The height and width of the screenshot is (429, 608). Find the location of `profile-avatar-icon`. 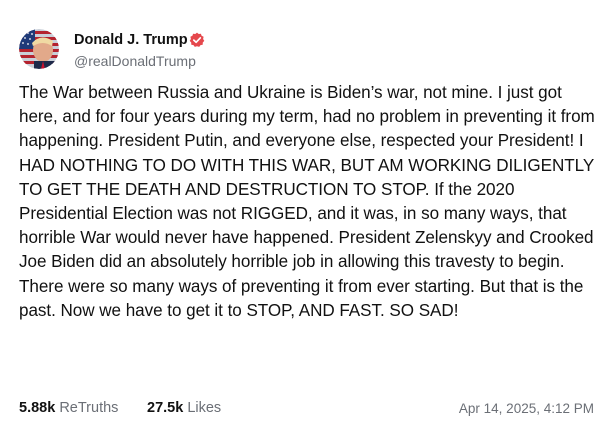

profile-avatar-icon is located at coordinates (39, 49).